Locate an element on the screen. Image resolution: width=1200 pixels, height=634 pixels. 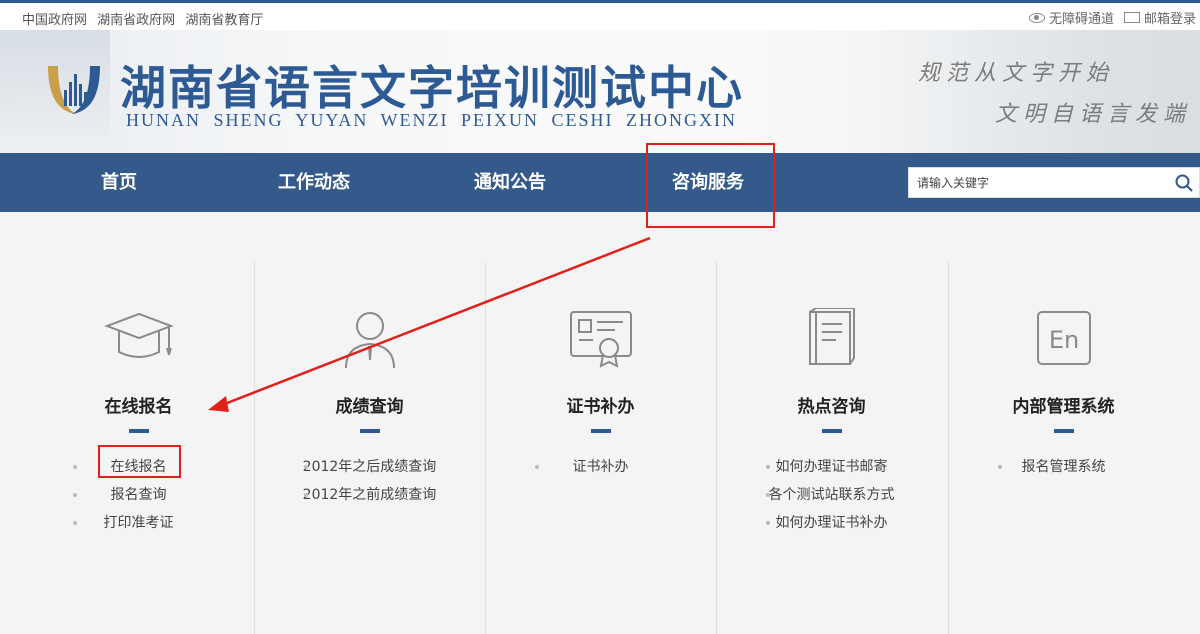
nav-home: 首页 is located at coordinates (119, 182).